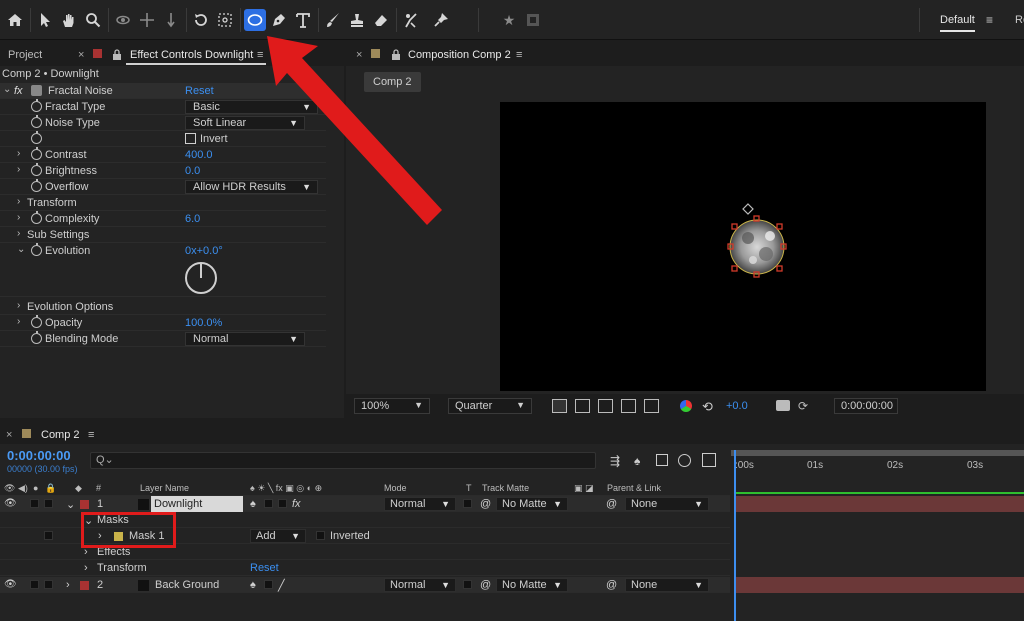  What do you see at coordinates (163, 203) in the screenshot?
I see `property-row-transform: › Transform` at bounding box center [163, 203].